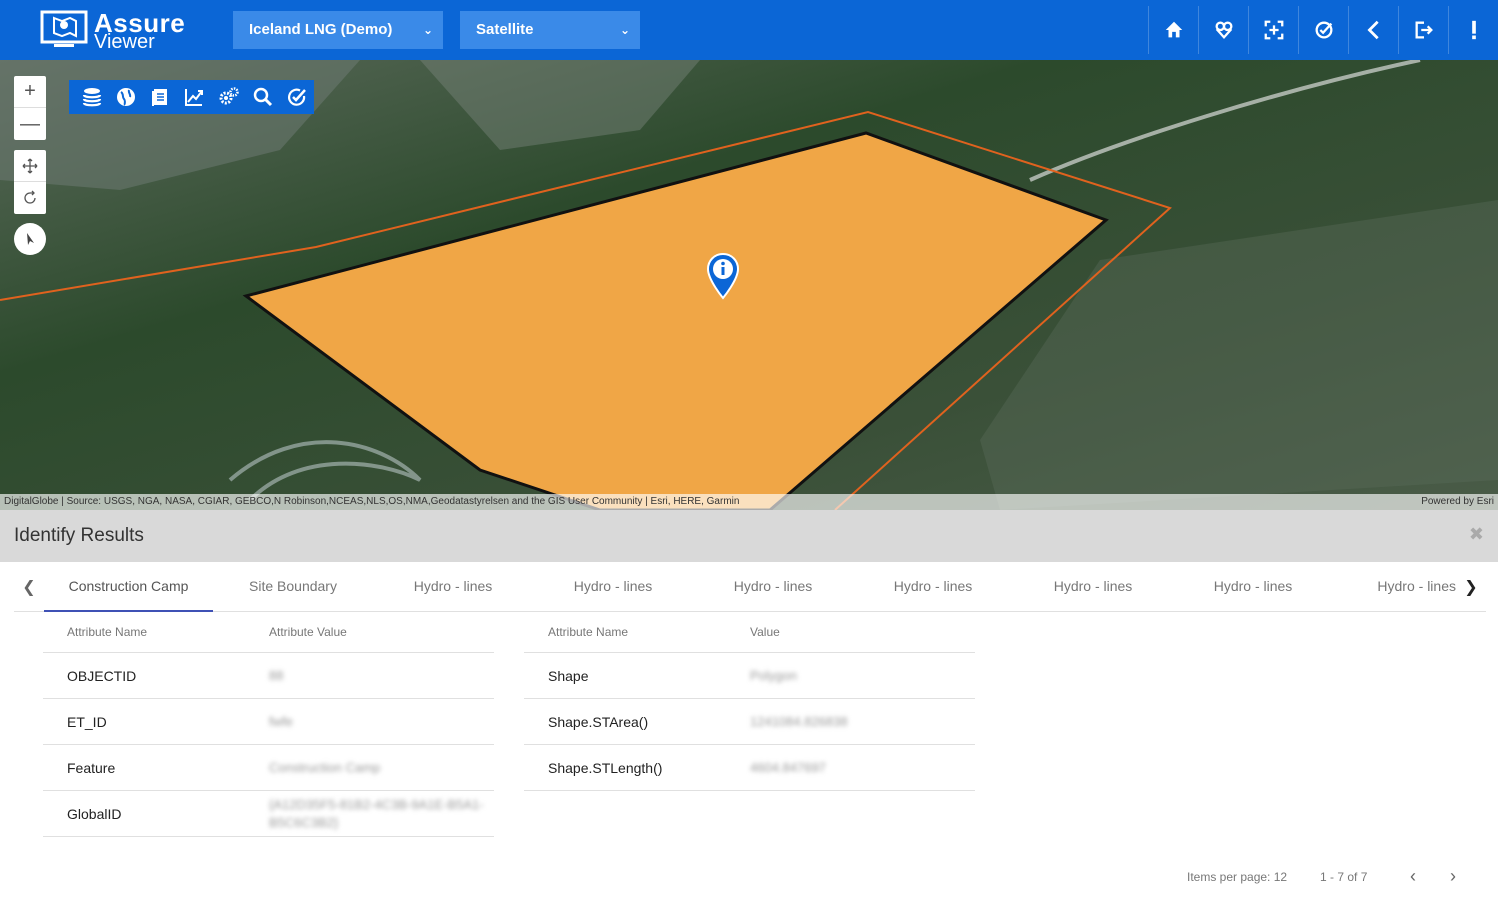 This screenshot has width=1498, height=910. Describe the element at coordinates (799, 721) in the screenshot. I see `attr-value: 1241084.826838` at that location.